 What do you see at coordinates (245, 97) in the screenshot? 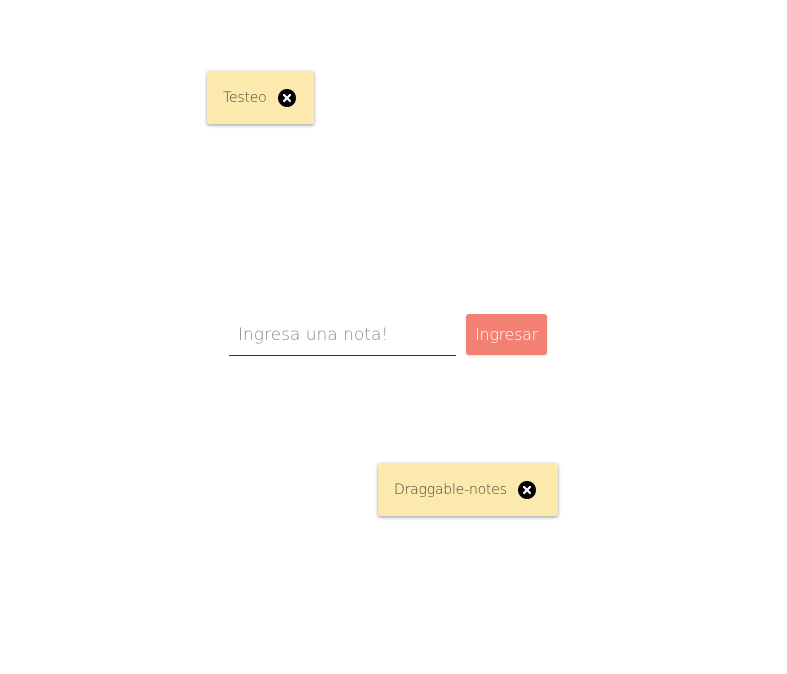
I see `note-text: Testeo` at bounding box center [245, 97].